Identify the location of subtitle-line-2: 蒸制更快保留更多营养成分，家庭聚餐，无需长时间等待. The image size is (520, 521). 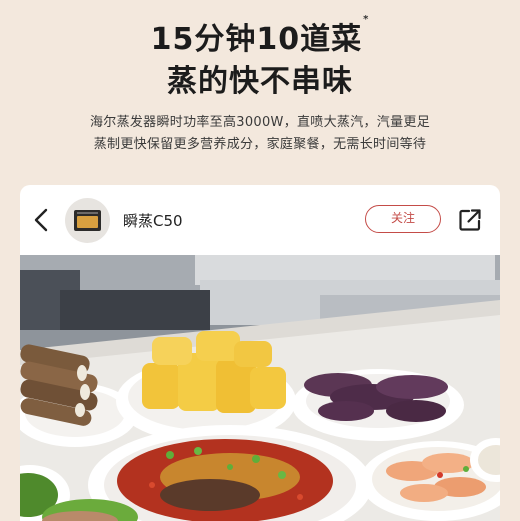
(260, 144).